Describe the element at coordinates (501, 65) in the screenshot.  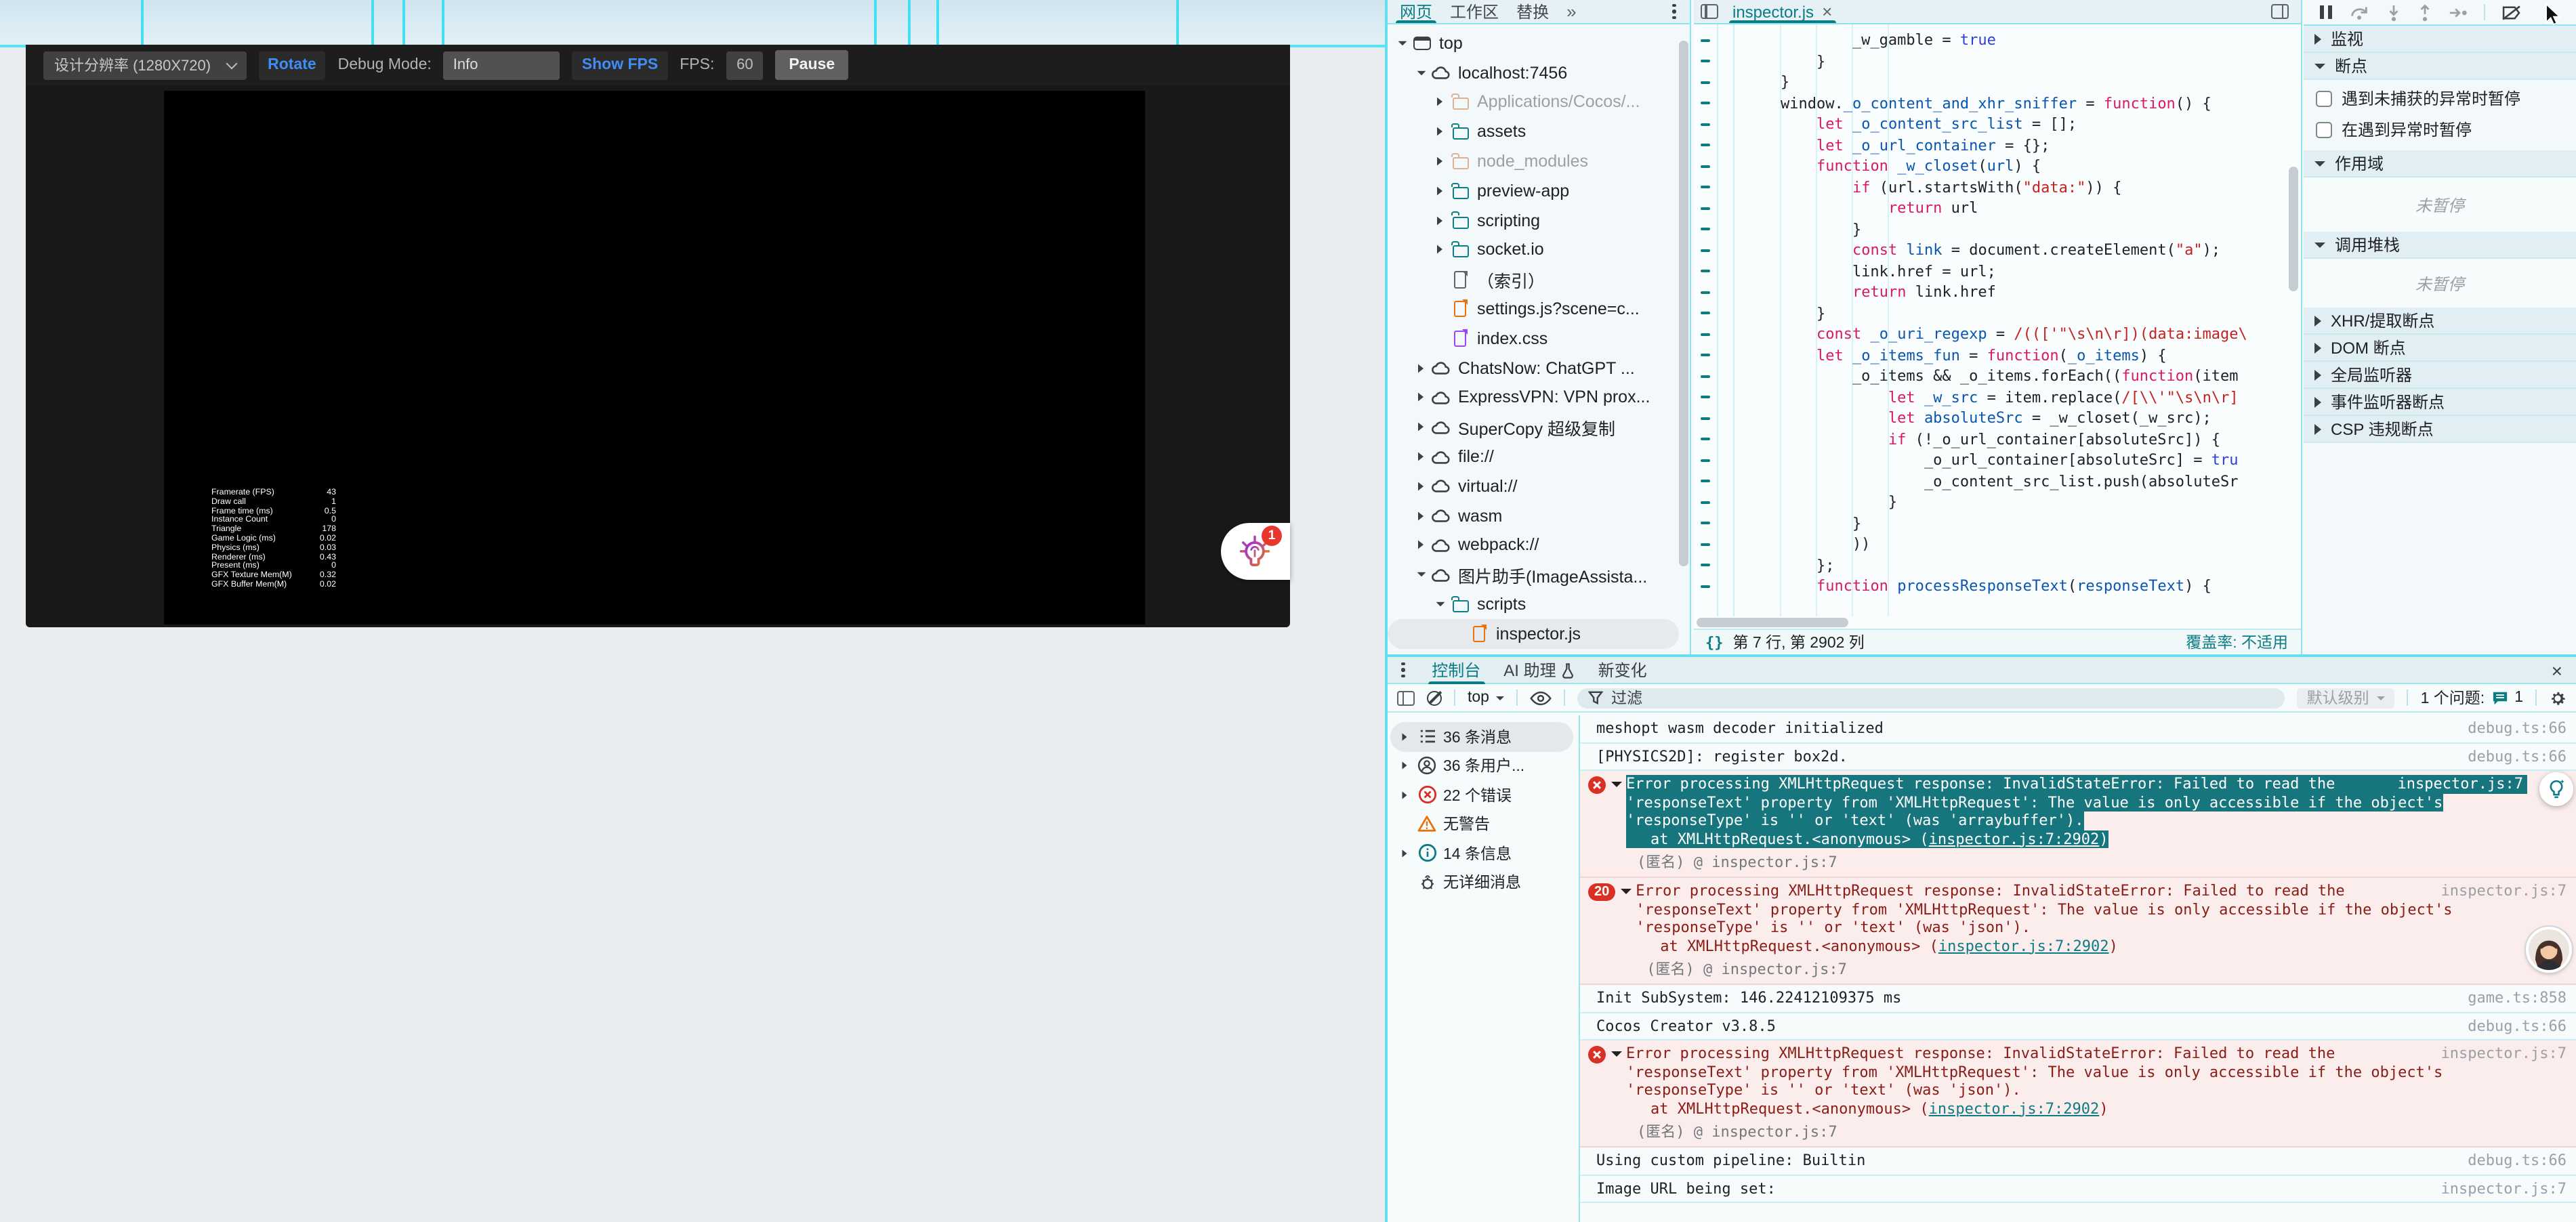
I see `debug-mode-select: Info` at that location.